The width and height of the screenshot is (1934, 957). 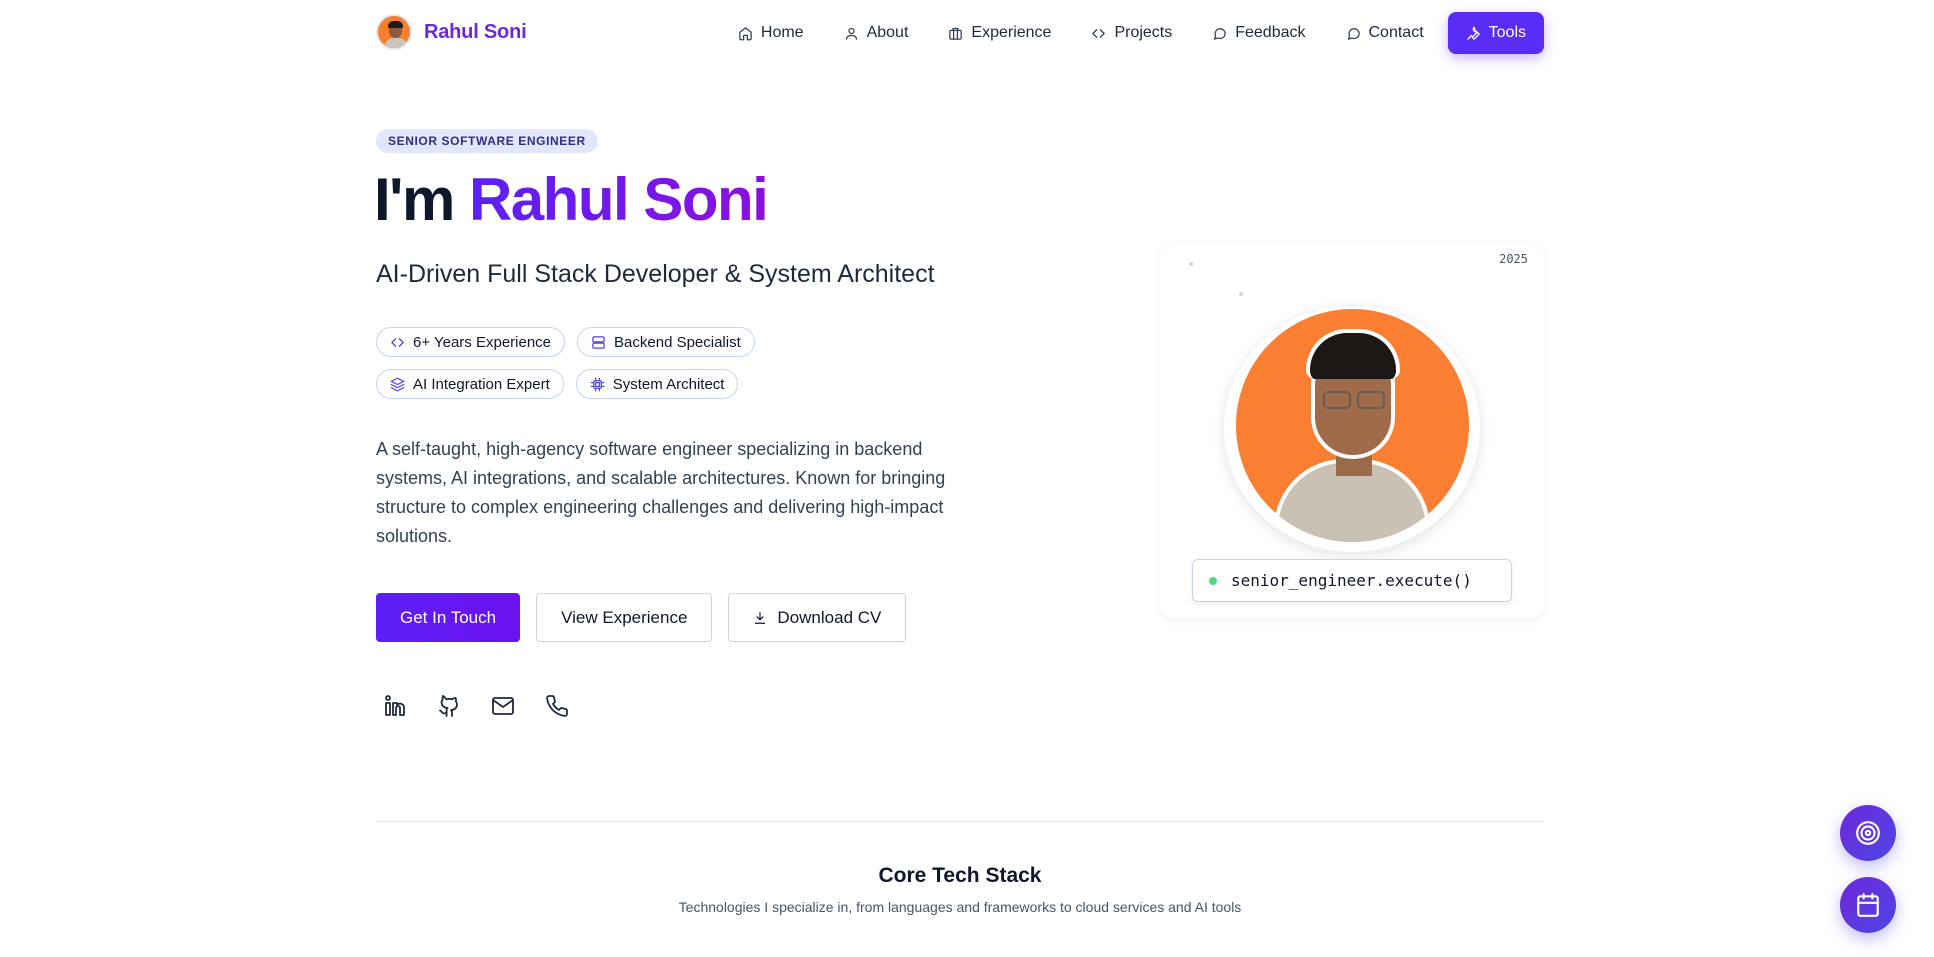 What do you see at coordinates (851, 33) in the screenshot?
I see `user-icon` at bounding box center [851, 33].